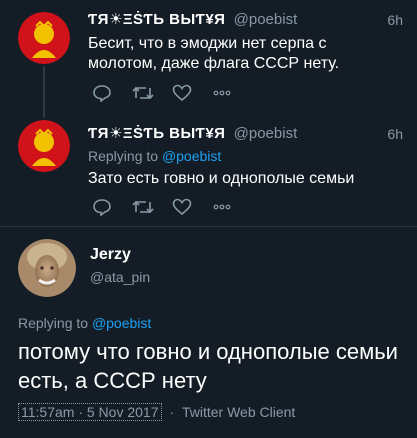 This screenshot has height=438, width=417. Describe the element at coordinates (208, 351) in the screenshot. I see `tweet-text-line: потому что говно и однополые семьи` at that location.